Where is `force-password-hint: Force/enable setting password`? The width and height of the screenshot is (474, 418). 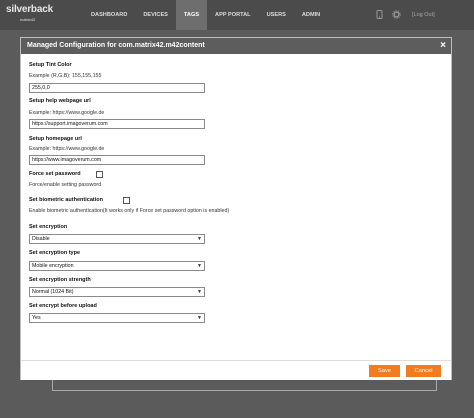
force-password-hint: Force/enable setting password is located at coordinates (65, 185).